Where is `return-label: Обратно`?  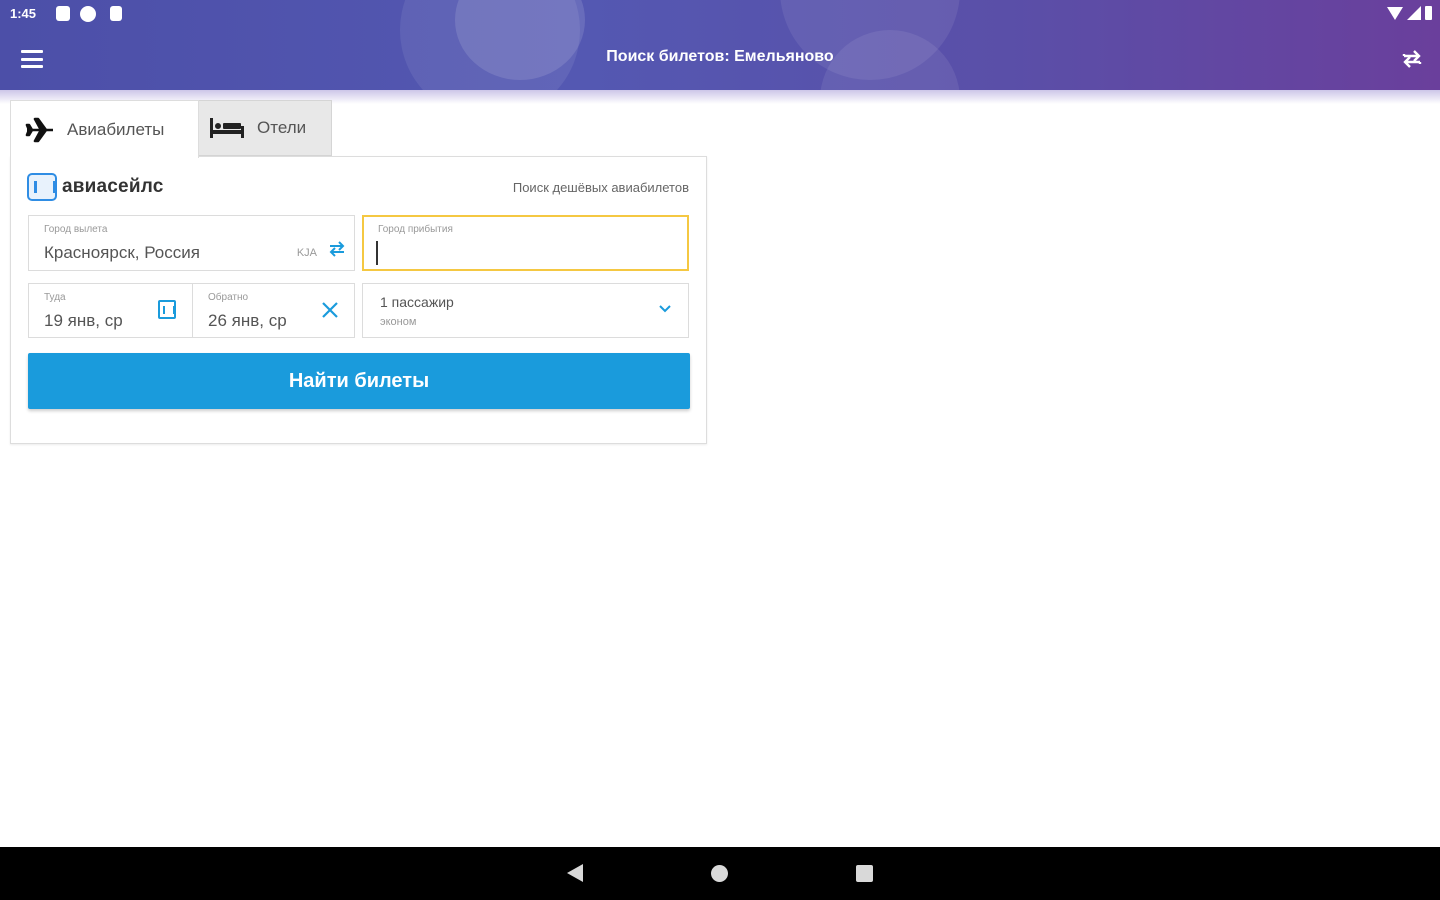
return-label: Обратно is located at coordinates (228, 297).